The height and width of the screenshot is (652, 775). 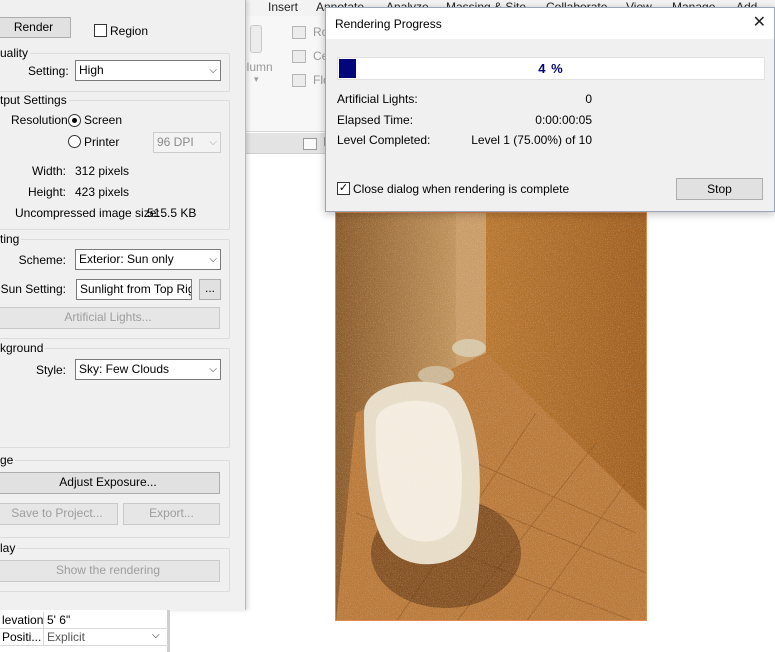 What do you see at coordinates (256, 79) in the screenshot?
I see `chevron-down-icon: ▾` at bounding box center [256, 79].